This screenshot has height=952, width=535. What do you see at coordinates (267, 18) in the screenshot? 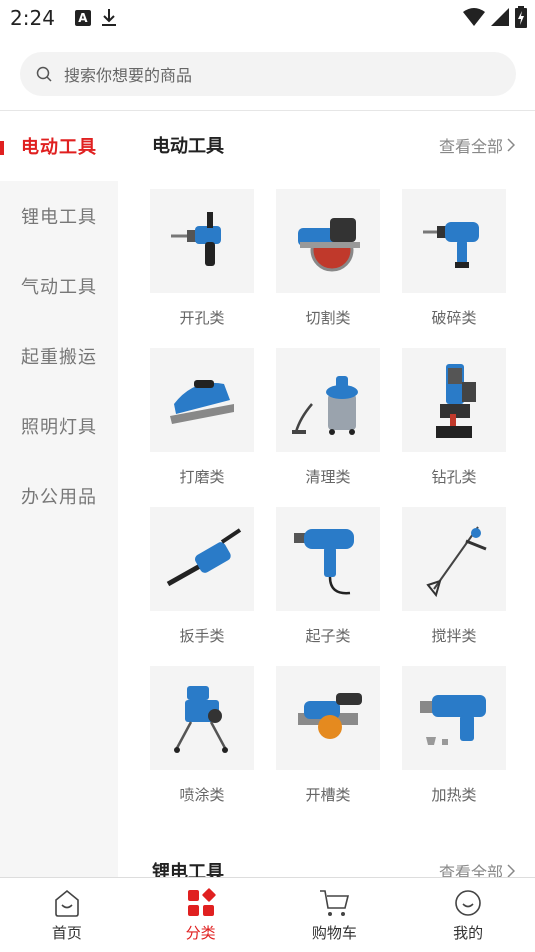
I see `status-bar: 2:24 A` at bounding box center [267, 18].